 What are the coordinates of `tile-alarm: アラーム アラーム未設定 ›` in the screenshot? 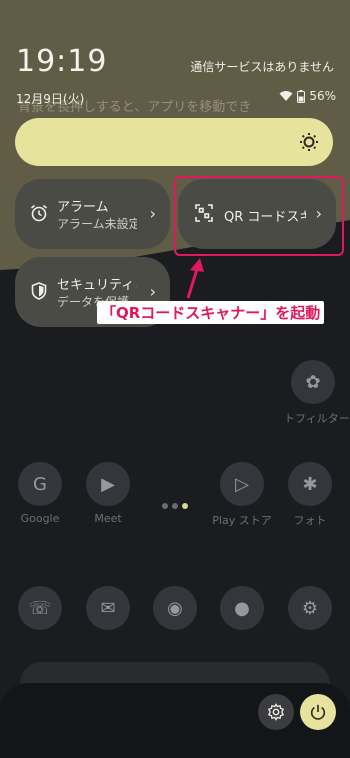 It's located at (92, 214).